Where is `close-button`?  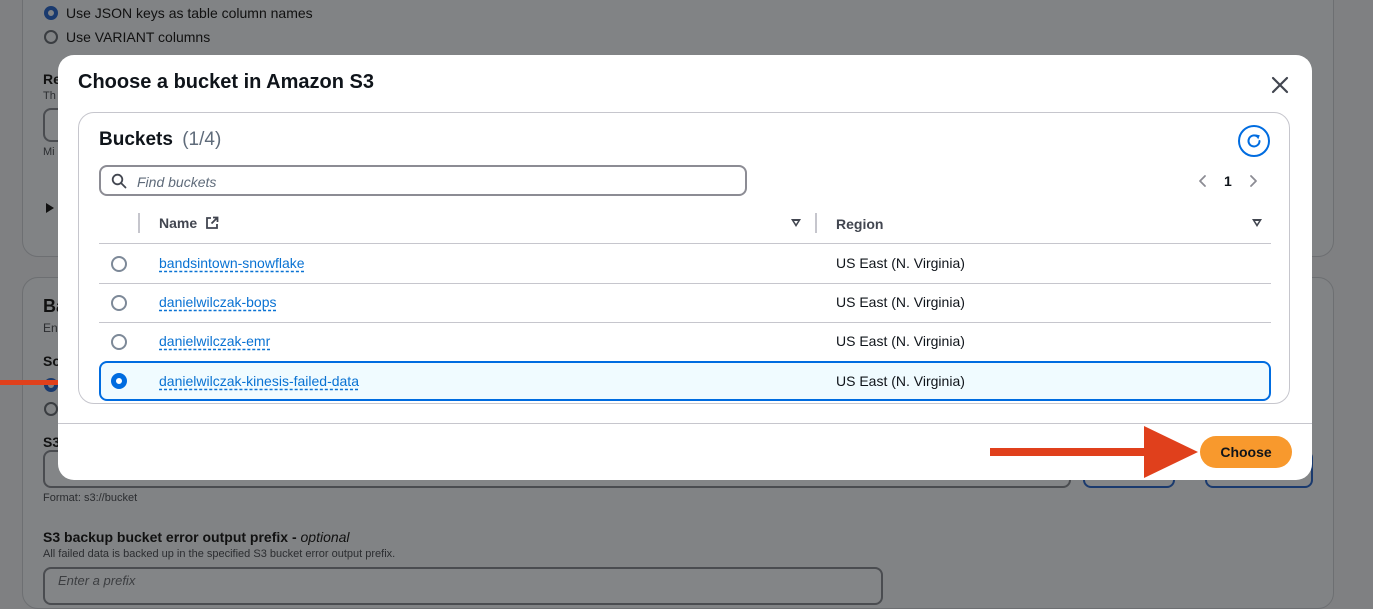 close-button is located at coordinates (1280, 85).